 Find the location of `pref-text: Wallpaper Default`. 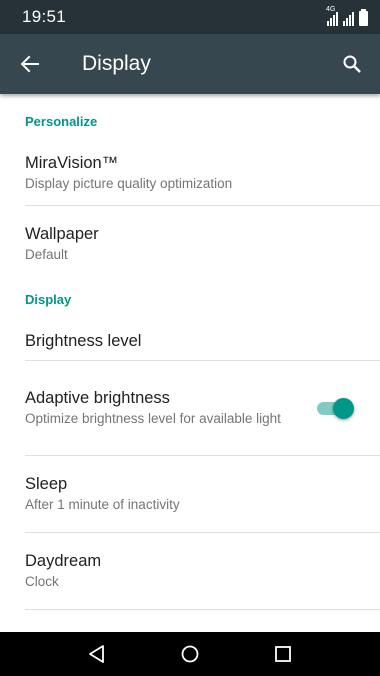

pref-text: Wallpaper Default is located at coordinates (190, 244).